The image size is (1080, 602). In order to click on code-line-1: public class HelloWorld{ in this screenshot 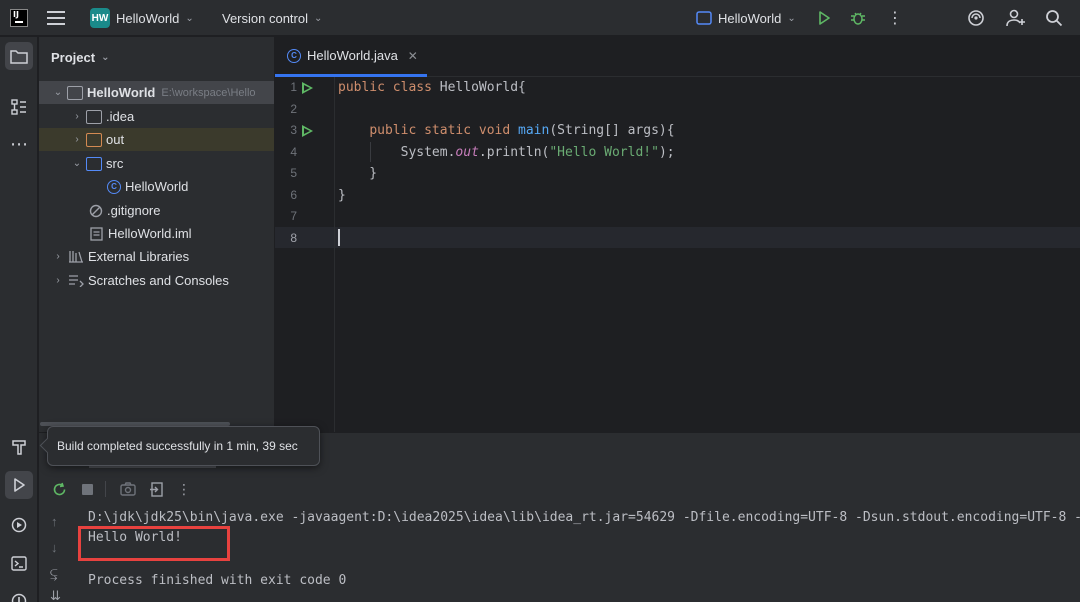, I will do `click(432, 87)`.